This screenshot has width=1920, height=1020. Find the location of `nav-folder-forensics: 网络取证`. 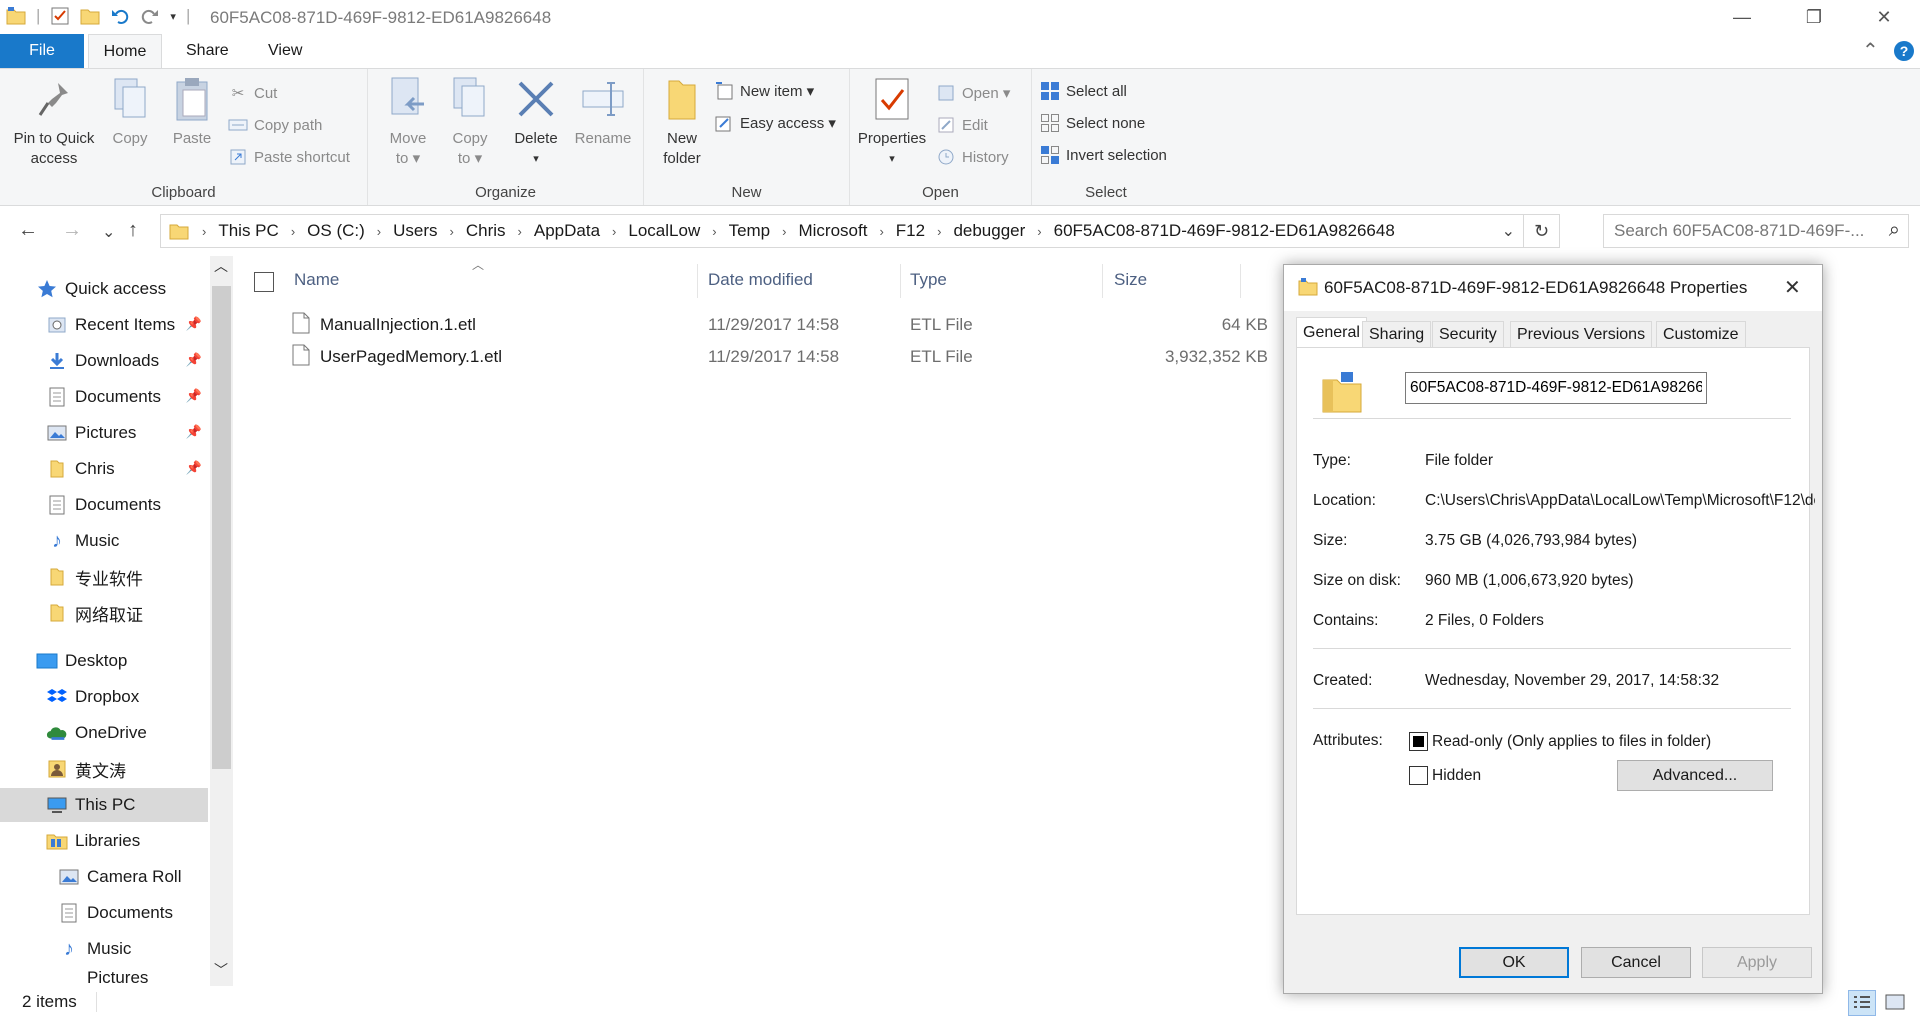

nav-folder-forensics: 网络取证 is located at coordinates (104, 613).